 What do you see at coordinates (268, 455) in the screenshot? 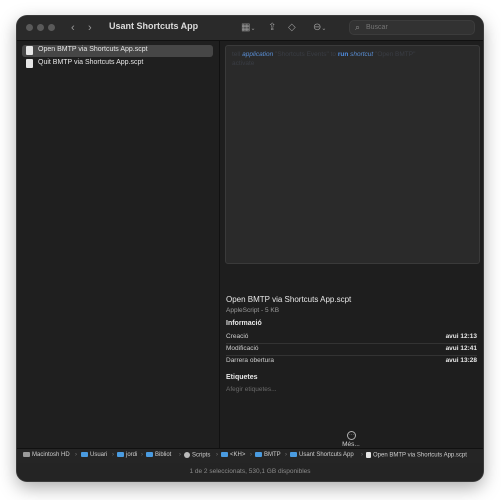
I see `path-item-bmtp: BMTP` at bounding box center [268, 455].